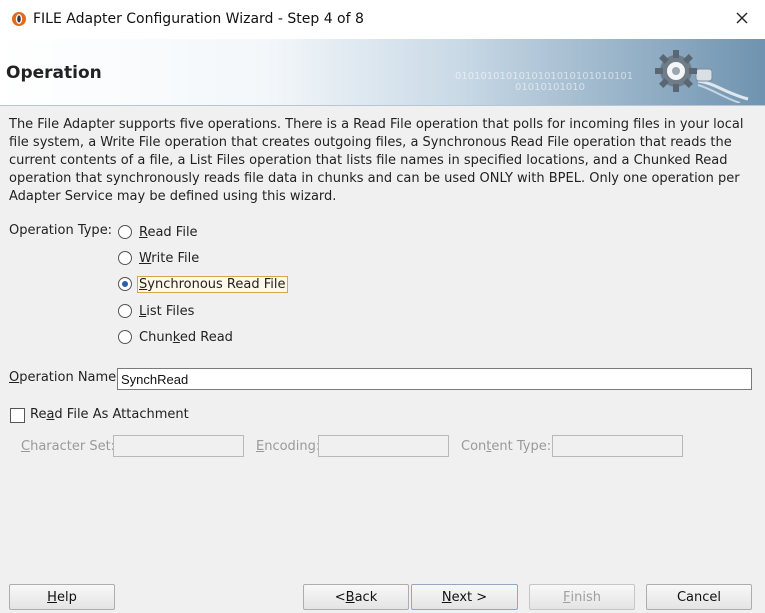 The width and height of the screenshot is (765, 613). Describe the element at coordinates (109, 414) in the screenshot. I see `read-file-as-attachment-label: Read File As Attachment` at that location.